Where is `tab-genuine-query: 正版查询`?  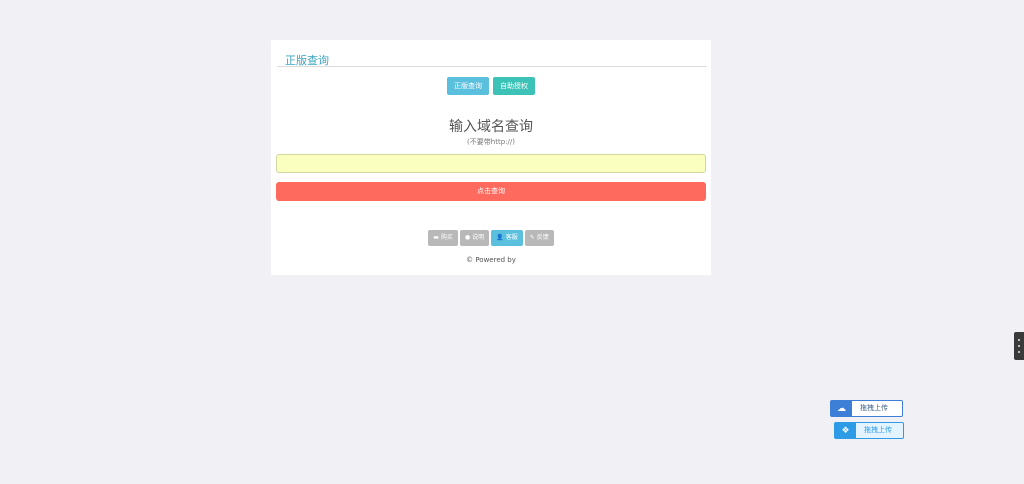 tab-genuine-query: 正版查询 is located at coordinates (468, 86).